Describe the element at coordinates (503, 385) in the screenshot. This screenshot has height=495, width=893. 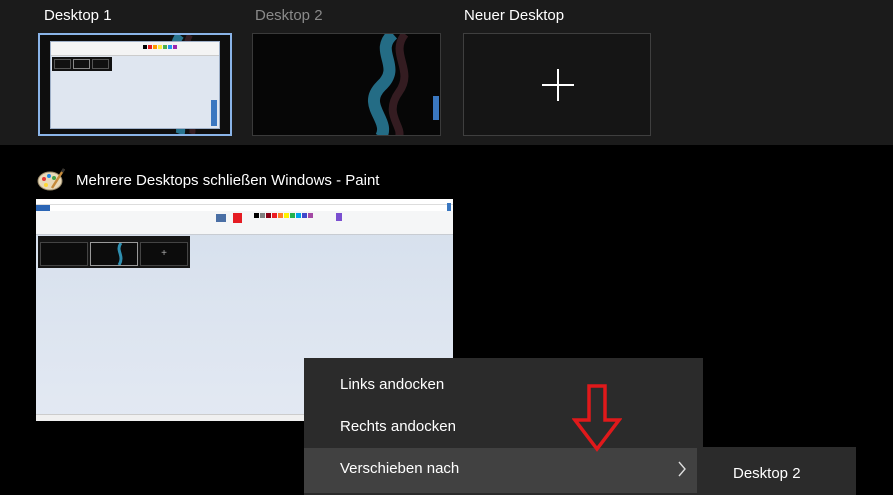
I see `menu-item-snap-left: Links andocken` at that location.